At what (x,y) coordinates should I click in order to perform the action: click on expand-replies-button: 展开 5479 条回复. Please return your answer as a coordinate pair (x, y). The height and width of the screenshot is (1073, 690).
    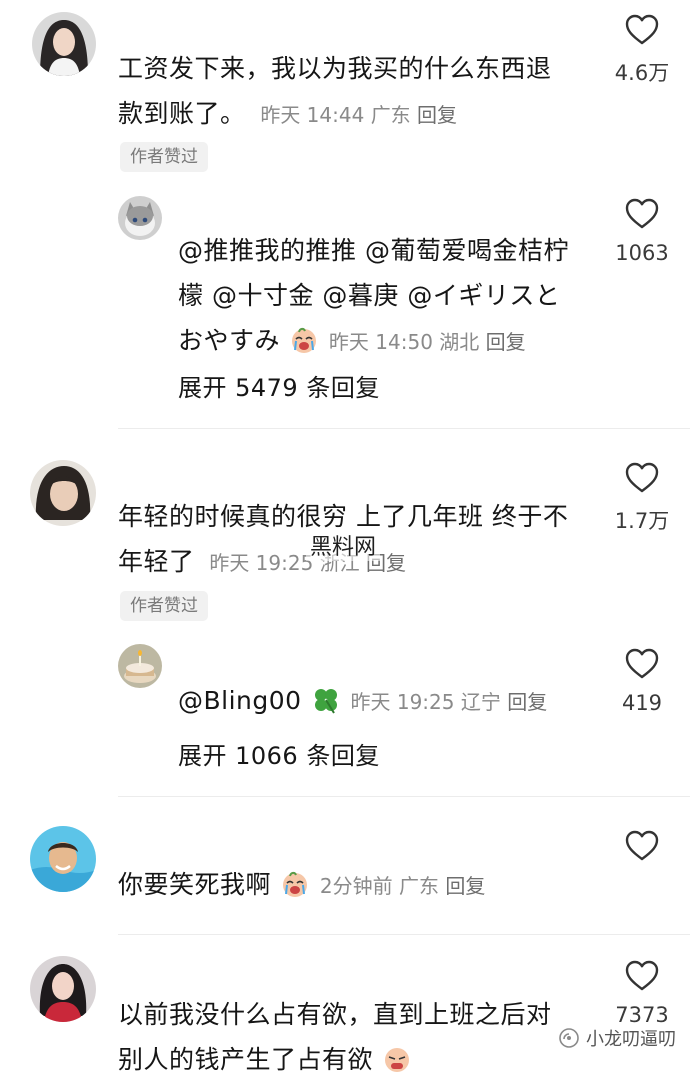
    Looking at the image, I should click on (279, 385).